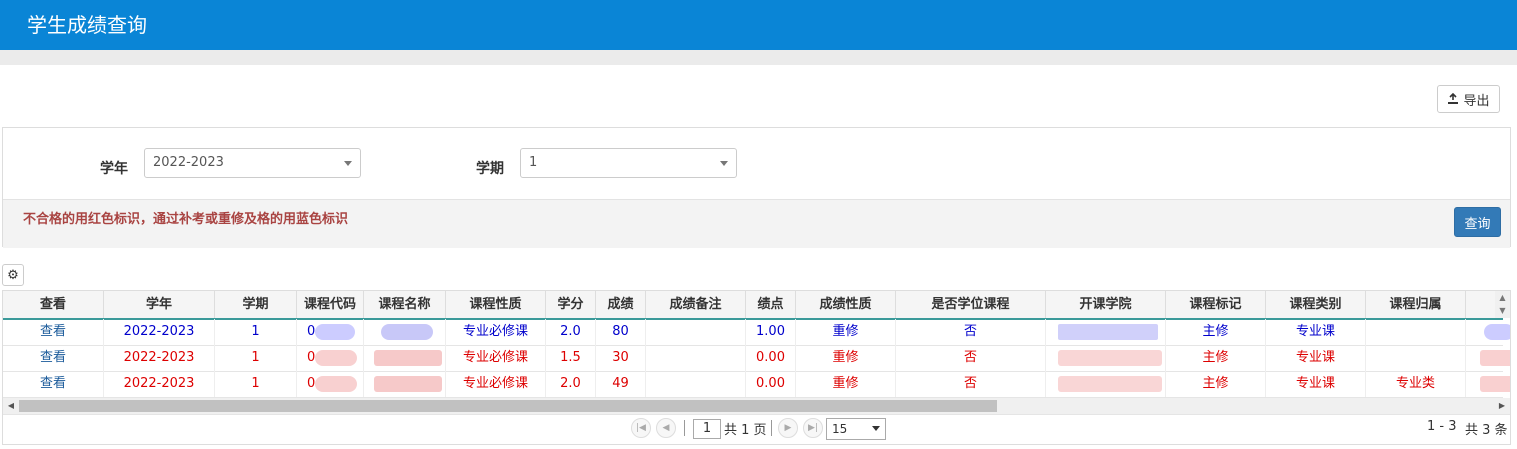 Image resolution: width=1517 pixels, height=449 pixels. I want to click on first-page-icon: |◀, so click(641, 428).